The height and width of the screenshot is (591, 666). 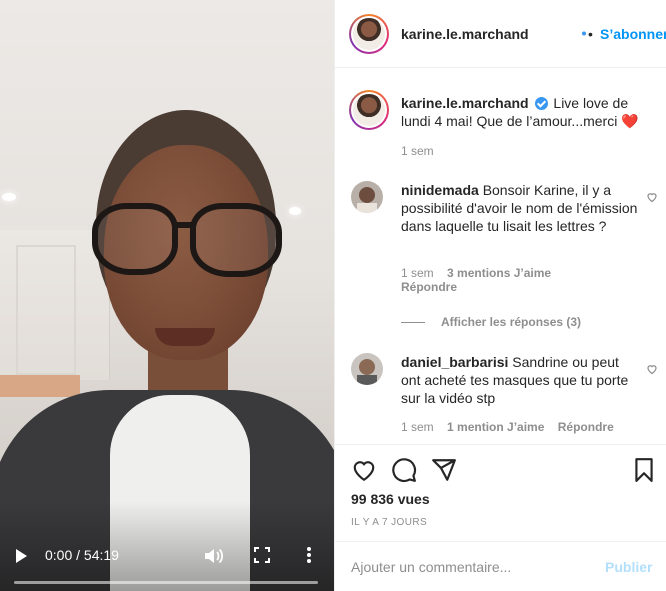 I want to click on comment-icon, so click(x=404, y=470).